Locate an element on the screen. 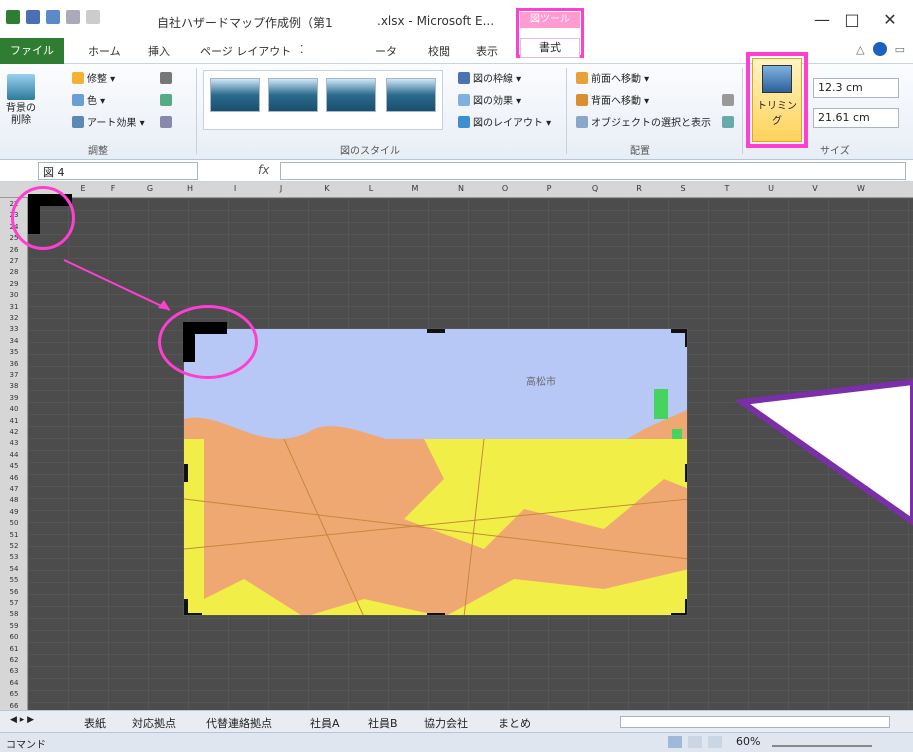 This screenshot has height=752, width=913. page-break-view-icon is located at coordinates (715, 742).